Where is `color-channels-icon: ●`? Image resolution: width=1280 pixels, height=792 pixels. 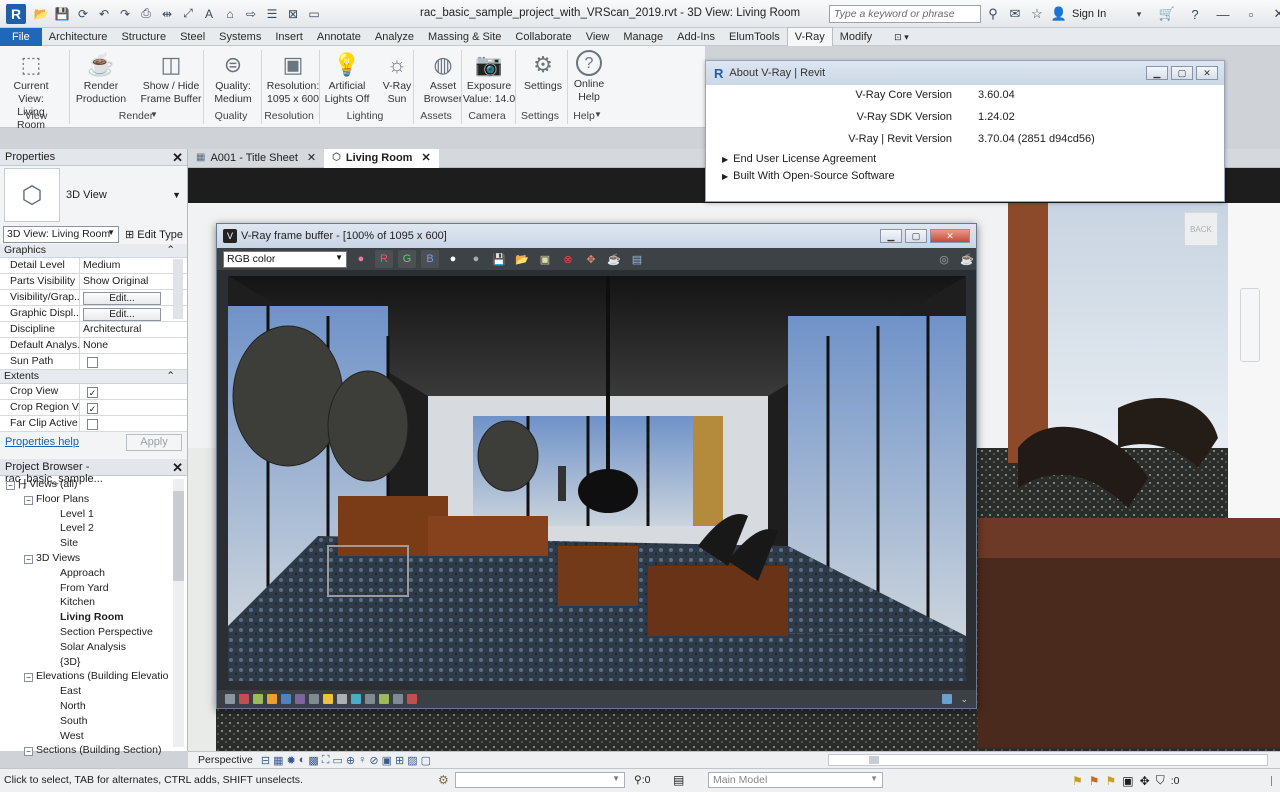 color-channels-icon: ● is located at coordinates (361, 259).